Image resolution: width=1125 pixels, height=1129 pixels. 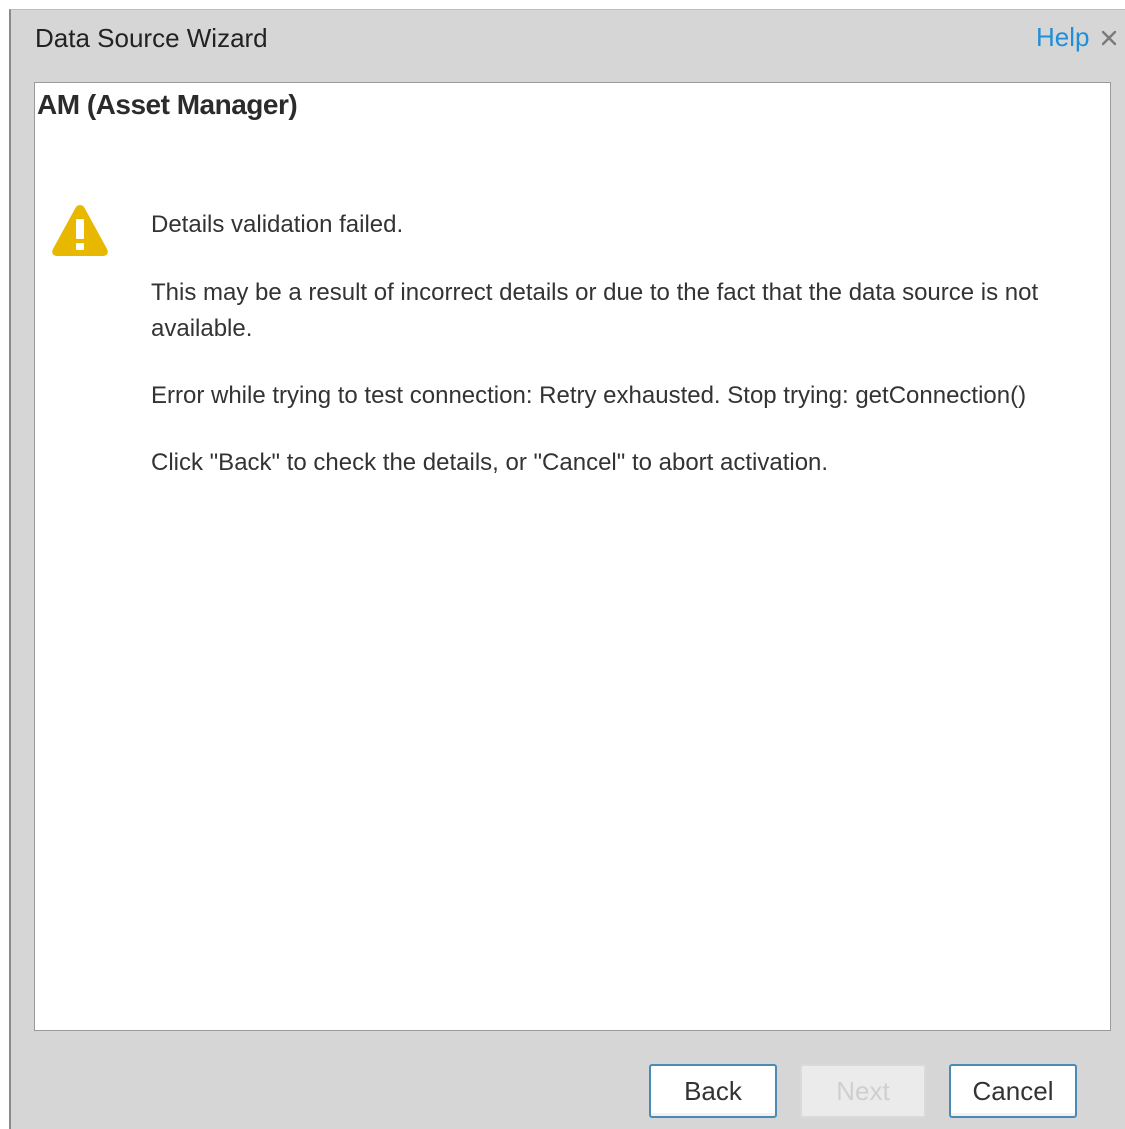 What do you see at coordinates (568, 40) in the screenshot?
I see `dialog-titlebar: Data Source Wizard Help` at bounding box center [568, 40].